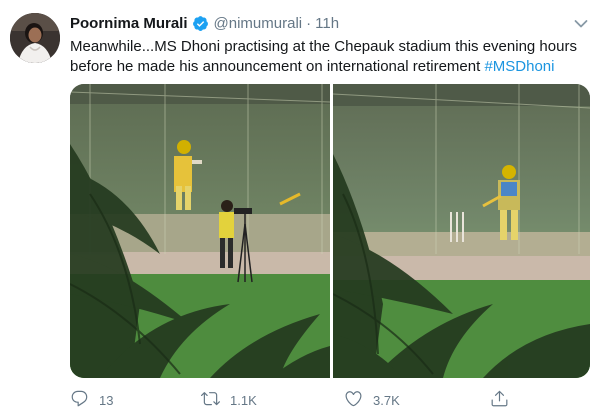 The height and width of the screenshot is (416, 600). I want to click on tweet-header: Poornima Murali @nimumurali · 11h, so click(204, 23).